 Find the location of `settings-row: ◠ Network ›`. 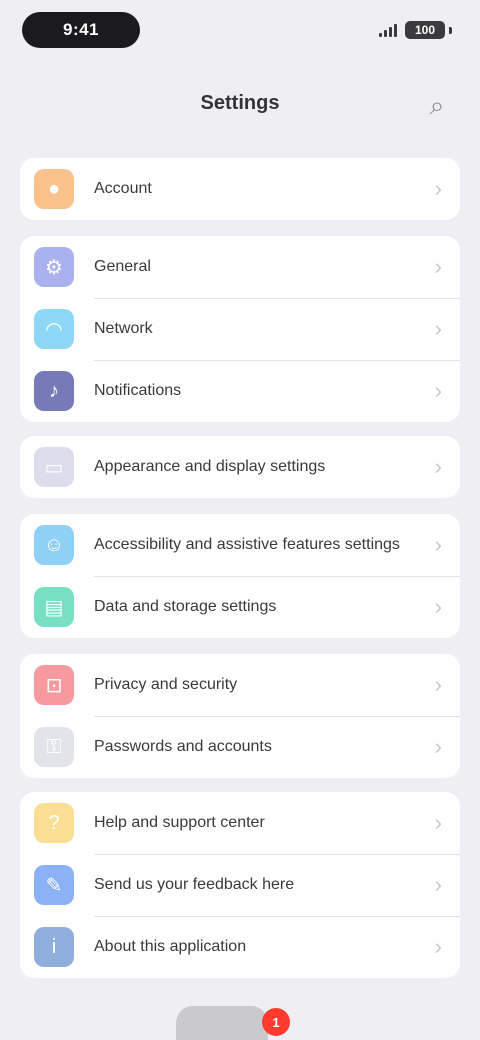

settings-row: ◠ Network › is located at coordinates (240, 329).